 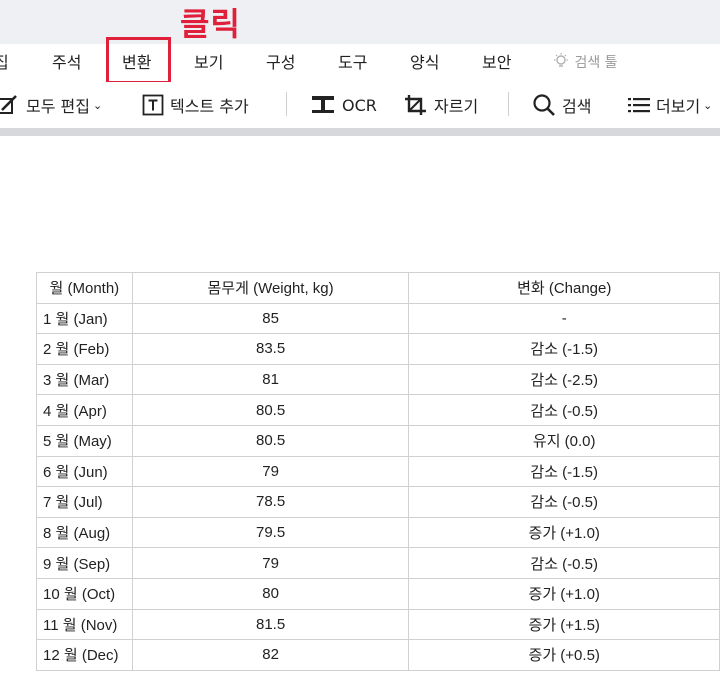 I want to click on ocr-label: OCR, so click(x=359, y=105).